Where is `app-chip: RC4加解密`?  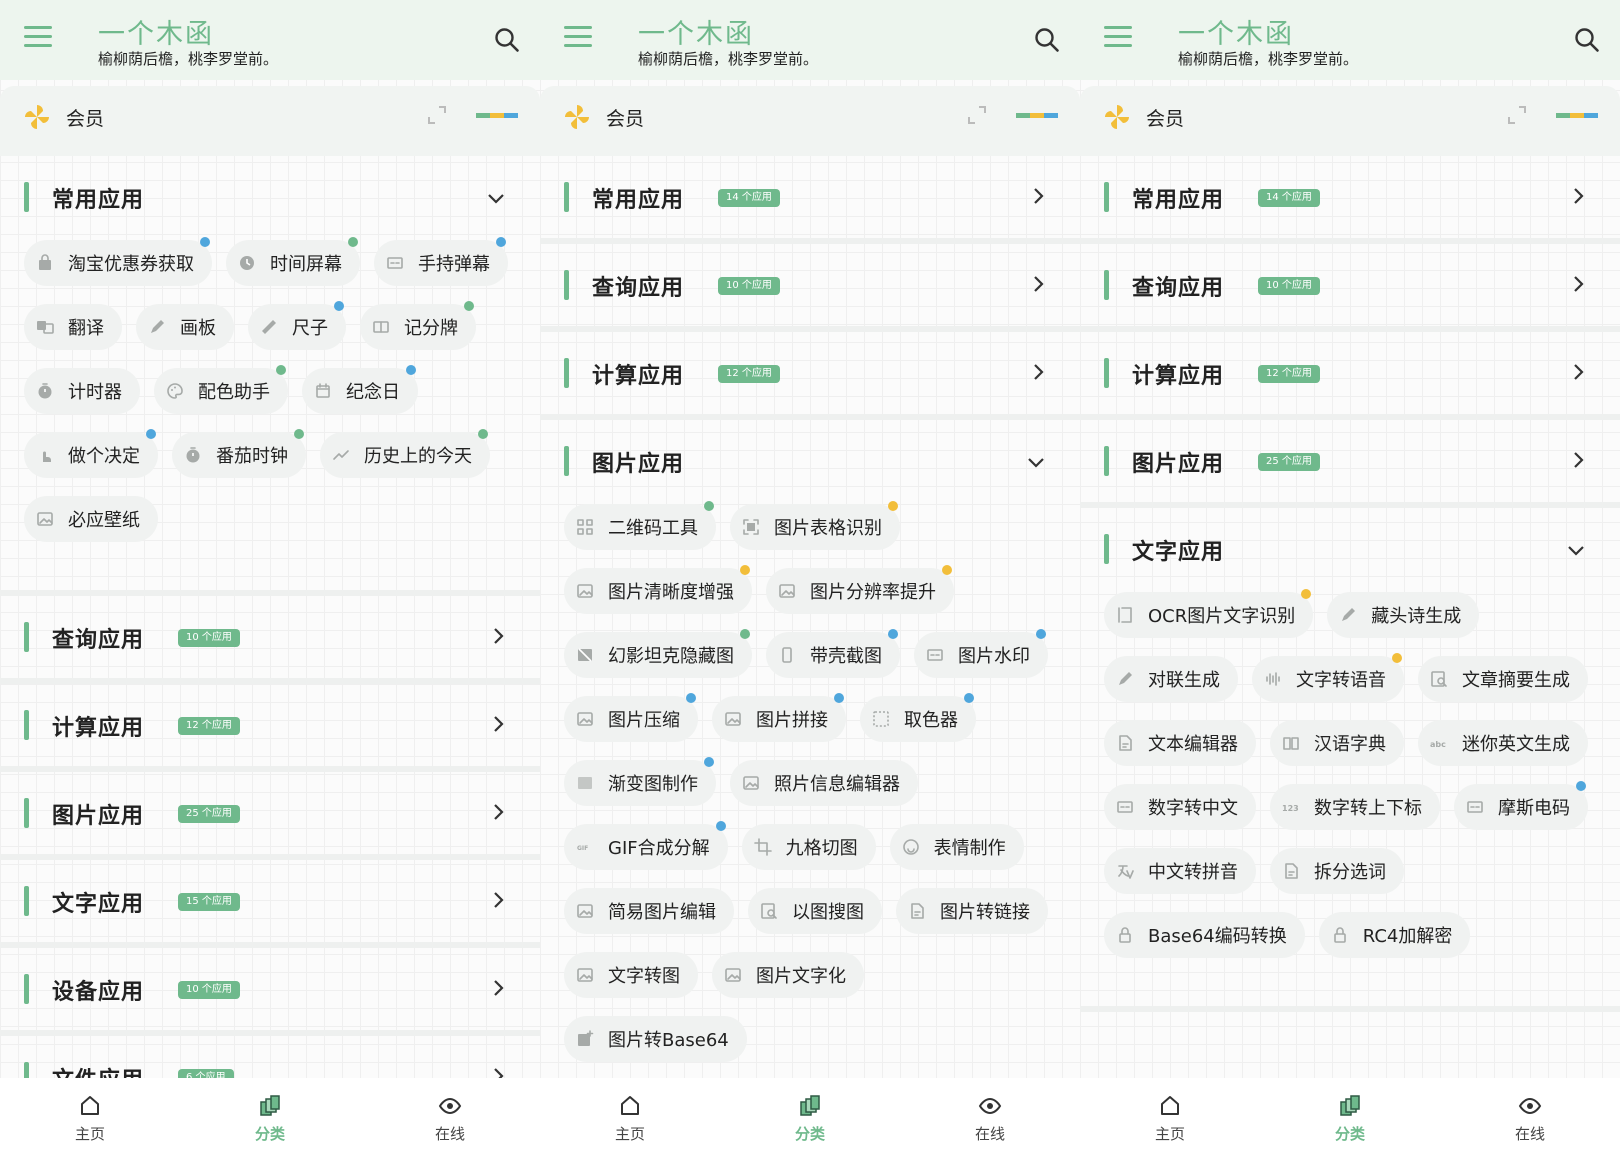 app-chip: RC4加解密 is located at coordinates (1394, 935).